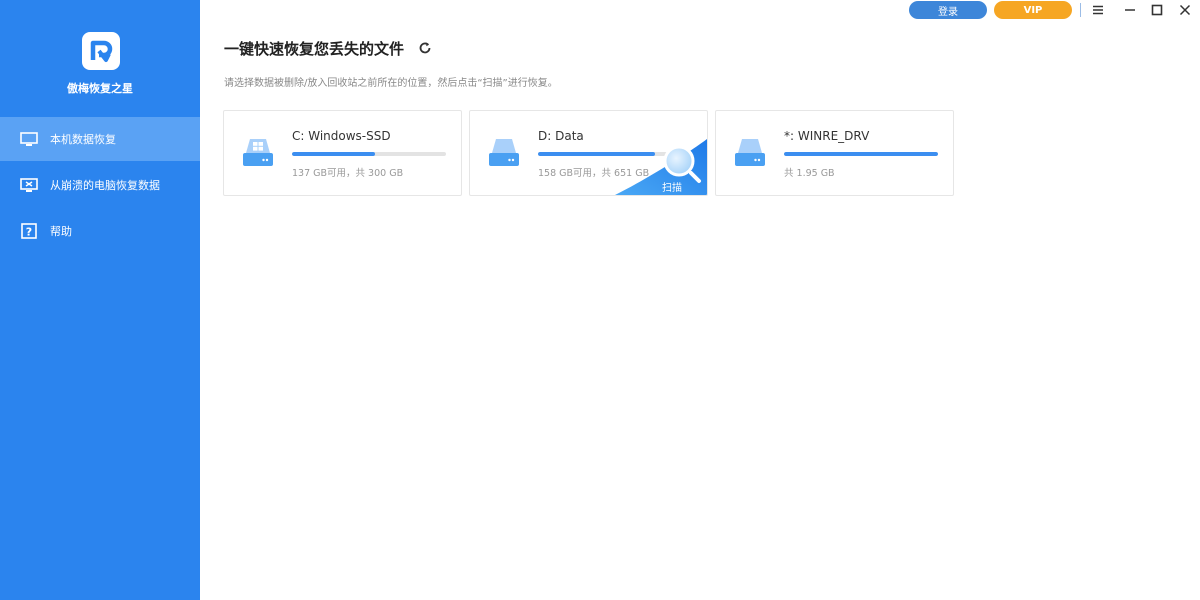 This screenshot has height=600, width=1200. I want to click on drive-info: 137 GB可用，共 300 GB, so click(348, 173).